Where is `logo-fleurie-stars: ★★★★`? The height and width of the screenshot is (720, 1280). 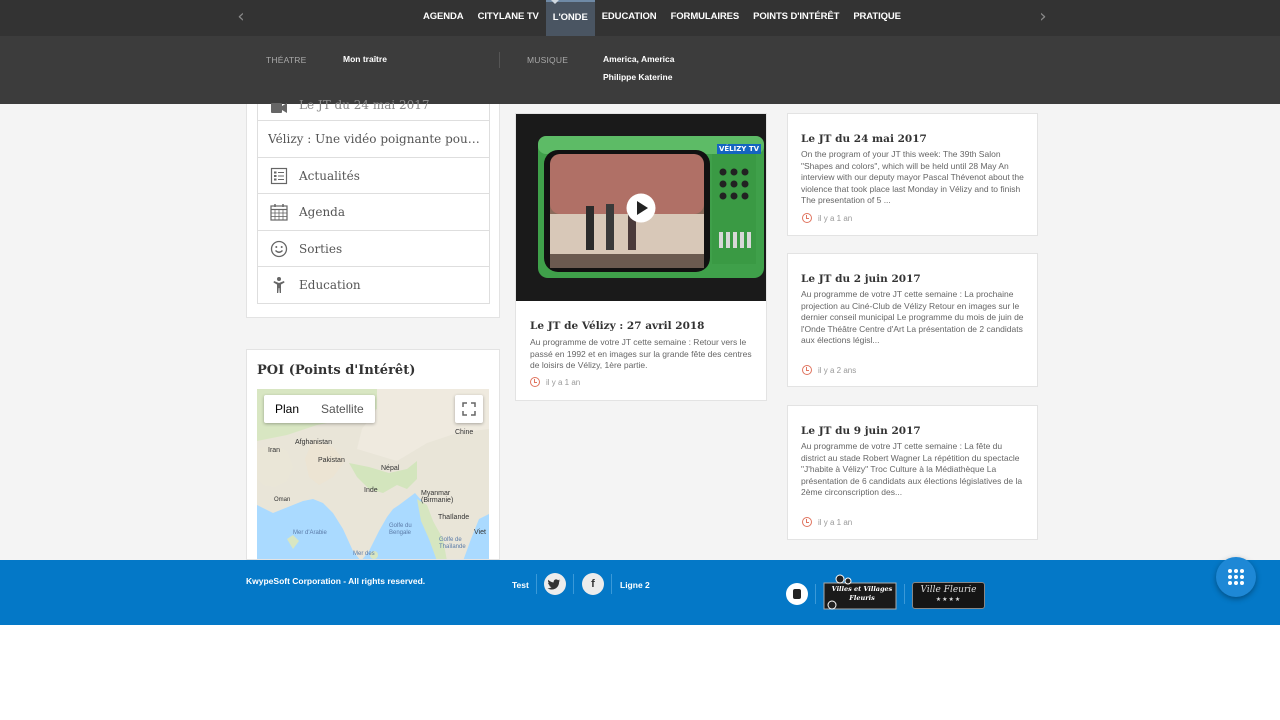
logo-fleurie-stars: ★★★★ is located at coordinates (948, 599).